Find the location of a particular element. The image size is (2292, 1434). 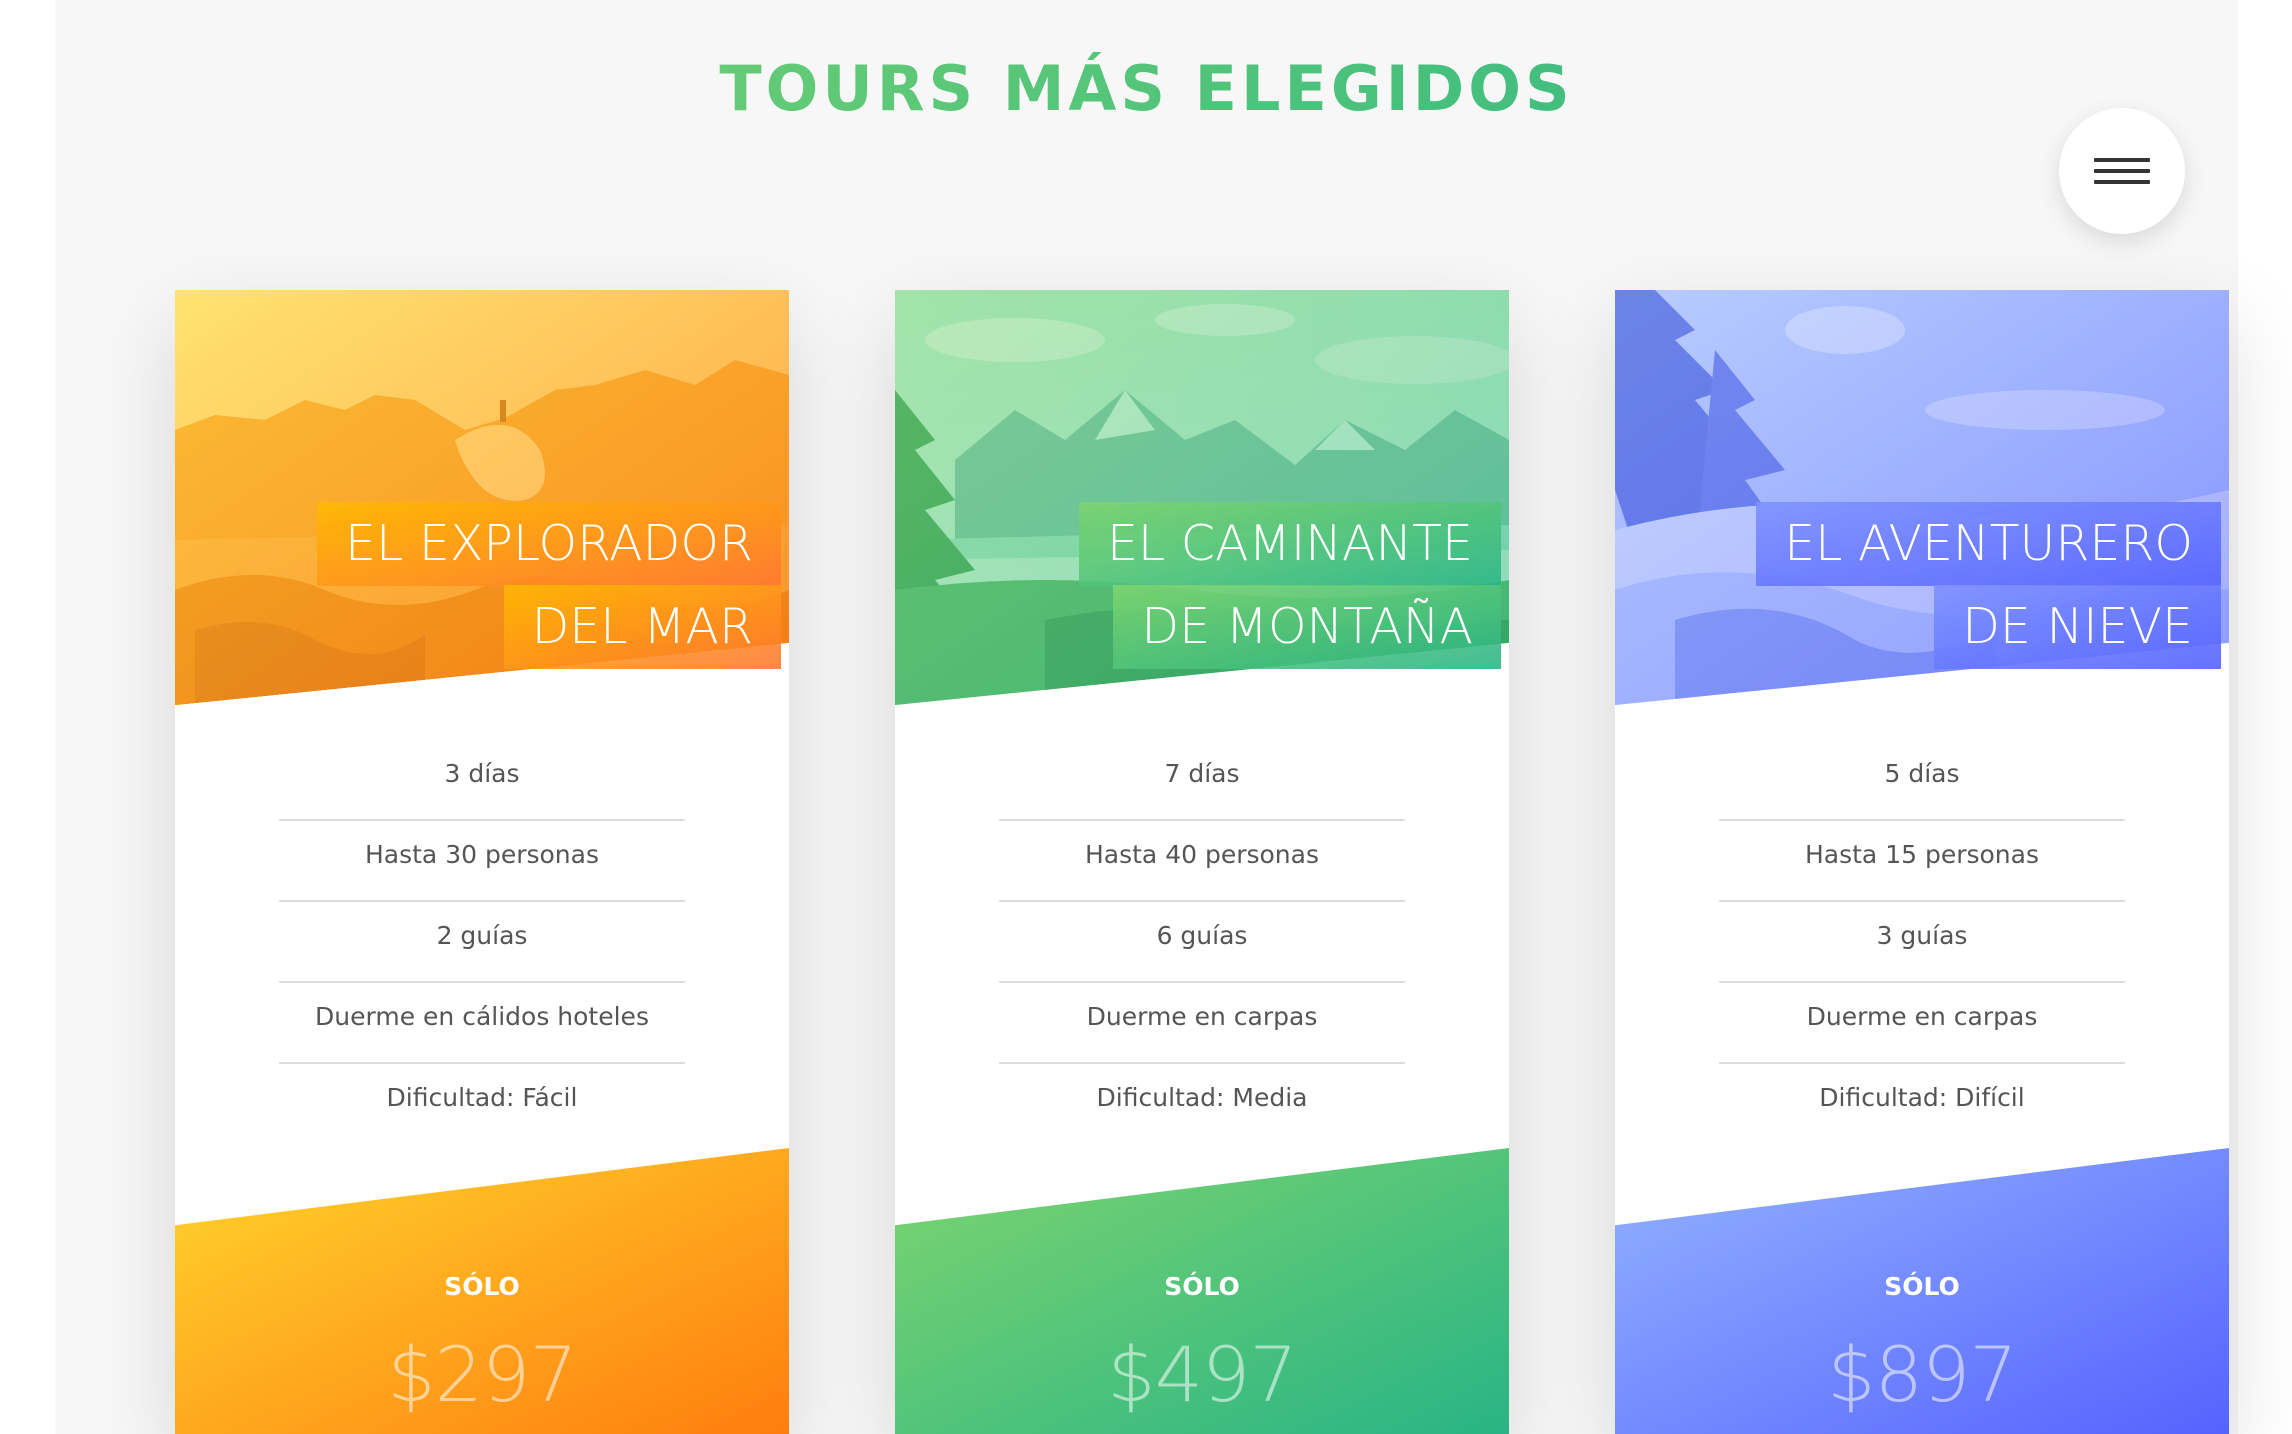

tour-card-heading: EL AVENTURERO DE NIEVE is located at coordinates (1988, 585).